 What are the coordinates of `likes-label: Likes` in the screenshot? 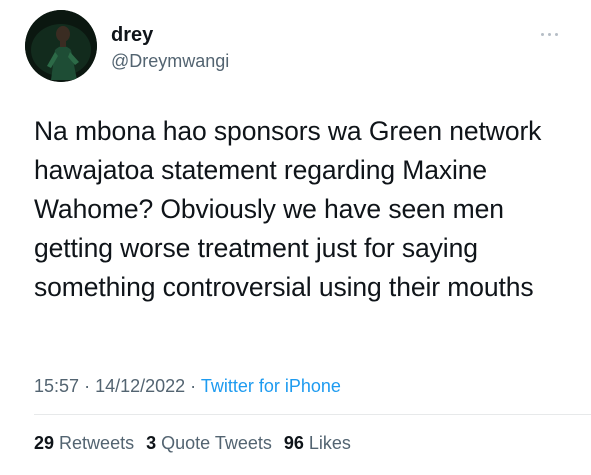 It's located at (329, 443).